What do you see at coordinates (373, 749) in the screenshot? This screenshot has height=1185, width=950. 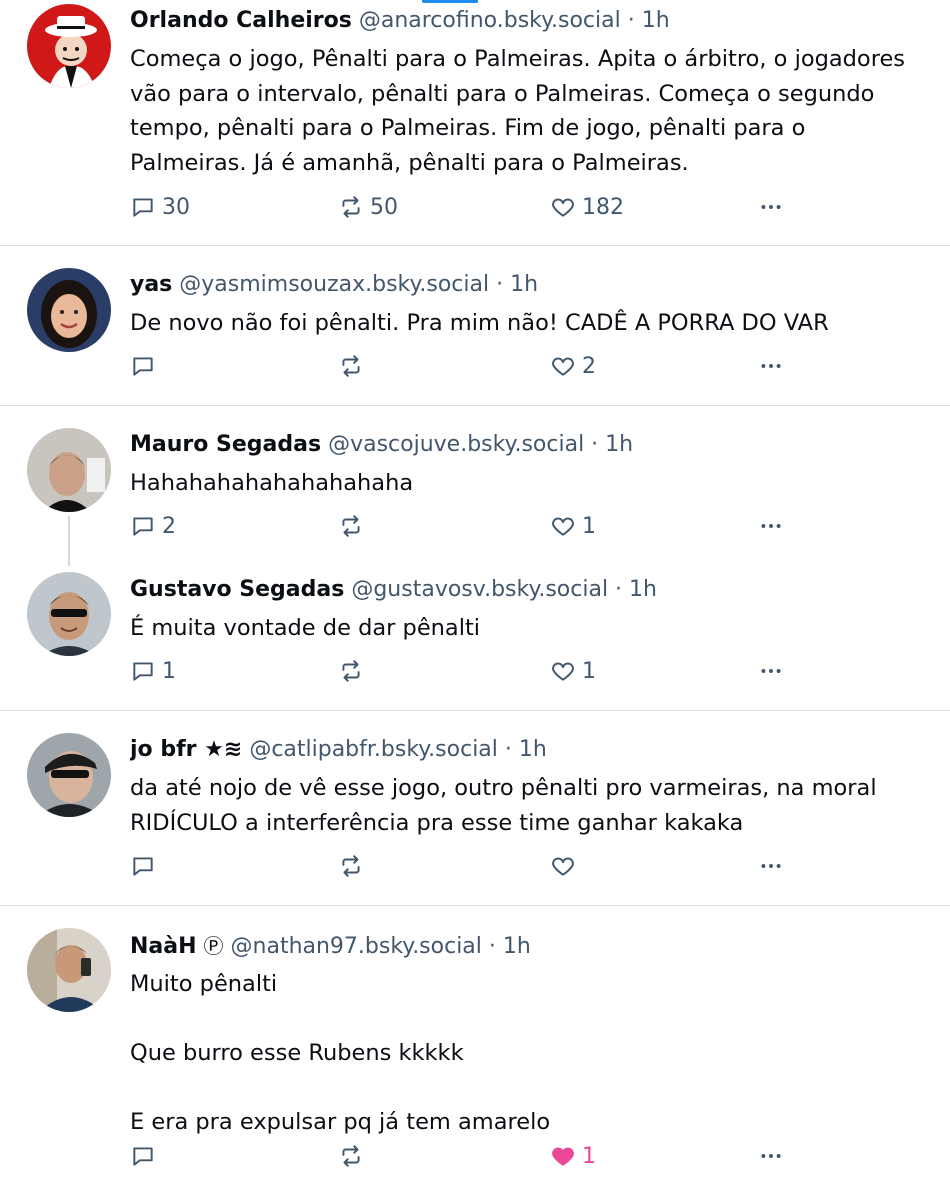 I see `author-handle: @catlipabfr.bsky.social` at bounding box center [373, 749].